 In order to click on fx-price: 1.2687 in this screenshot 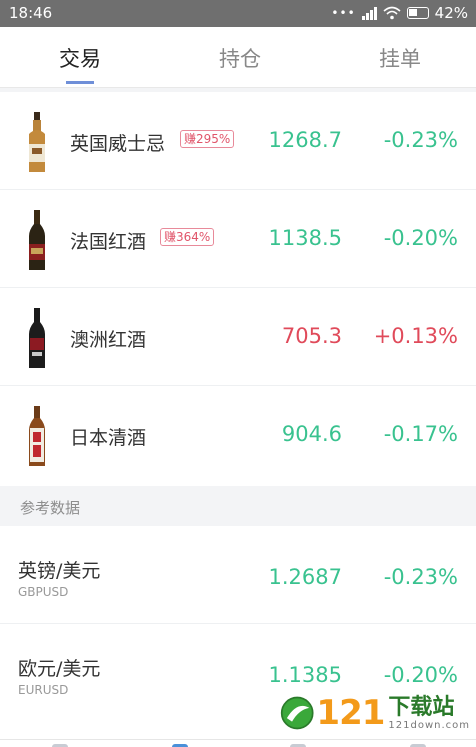, I will do `click(305, 577)`.